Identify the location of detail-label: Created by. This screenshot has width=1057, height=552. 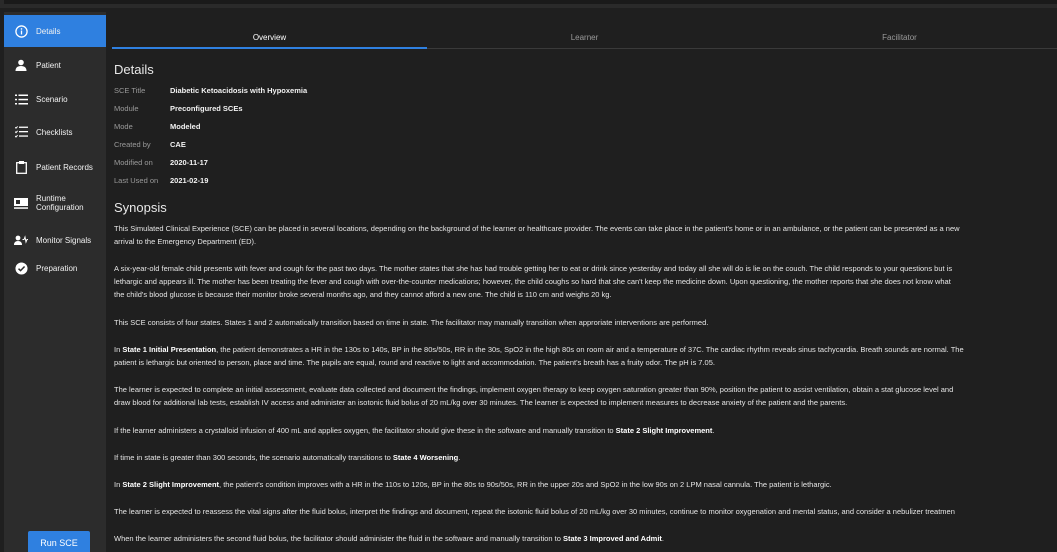
(132, 144).